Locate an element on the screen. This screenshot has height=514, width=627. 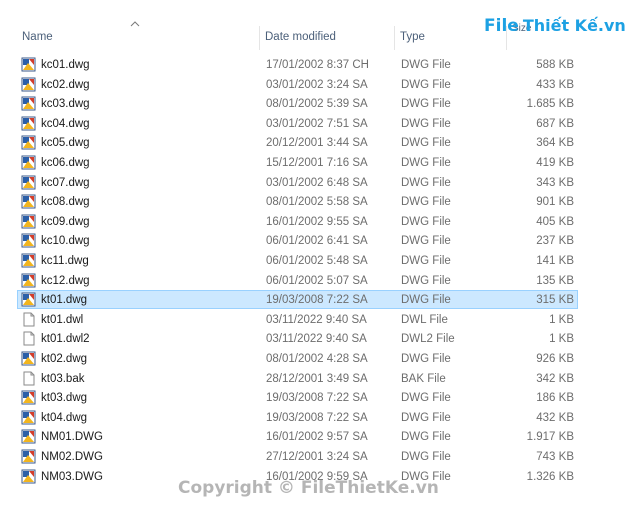
file-name: kc09.dwg is located at coordinates (65, 221).